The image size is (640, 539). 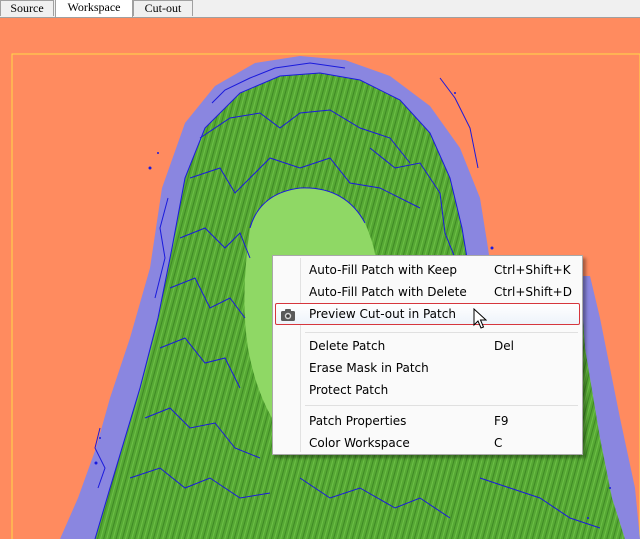 I want to click on menu-item-erase-mask: Erase Mask in Patch, so click(x=427, y=368).